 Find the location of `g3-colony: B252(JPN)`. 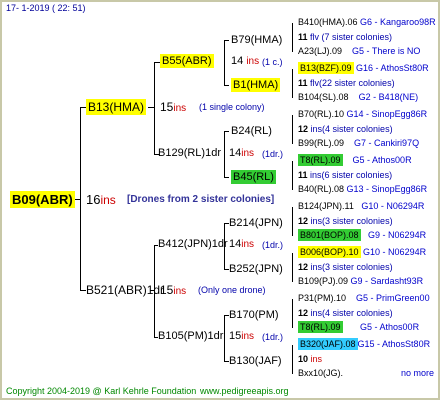

g3-colony: B252(JPN) is located at coordinates (256, 269).